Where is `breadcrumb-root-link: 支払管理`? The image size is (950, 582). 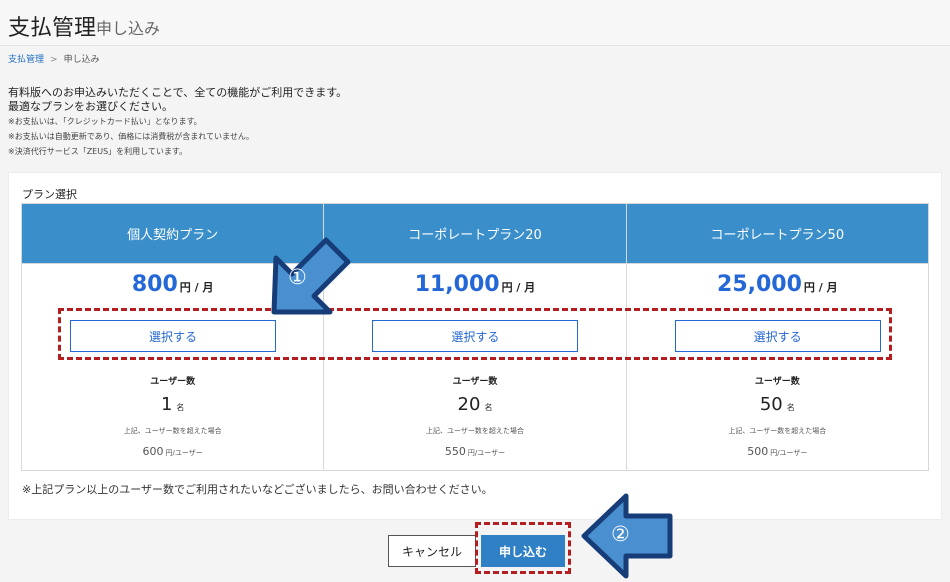 breadcrumb-root-link: 支払管理 is located at coordinates (26, 60).